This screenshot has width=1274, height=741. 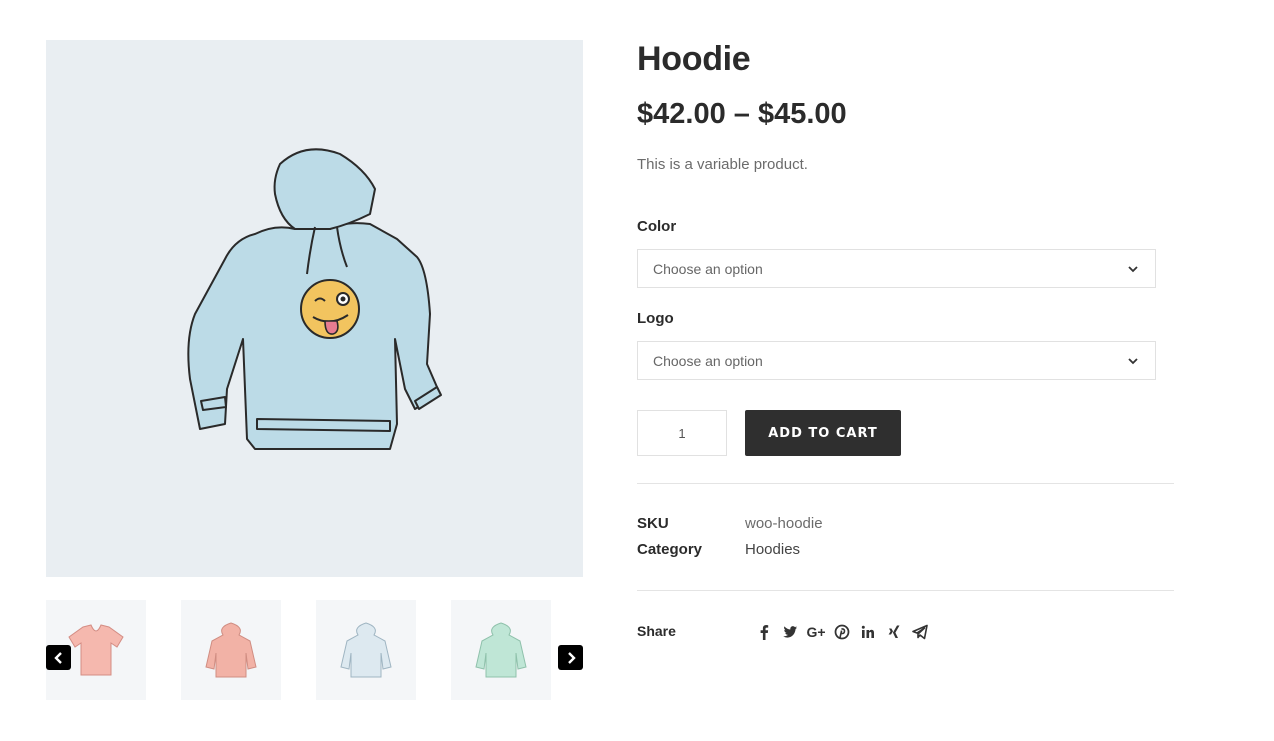 I want to click on category-link: Hoodies, so click(x=772, y=549).